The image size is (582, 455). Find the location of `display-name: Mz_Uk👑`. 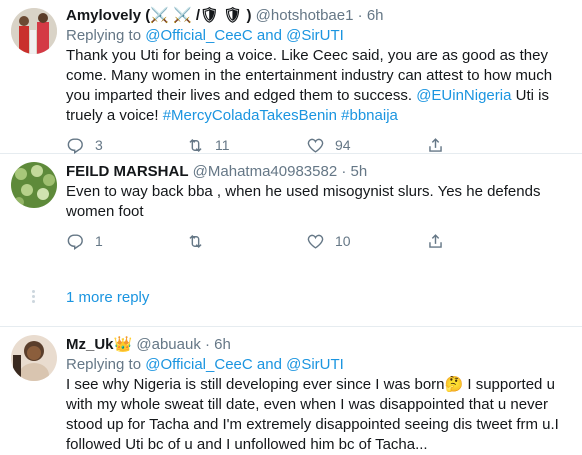

display-name: Mz_Uk👑 is located at coordinates (99, 344).